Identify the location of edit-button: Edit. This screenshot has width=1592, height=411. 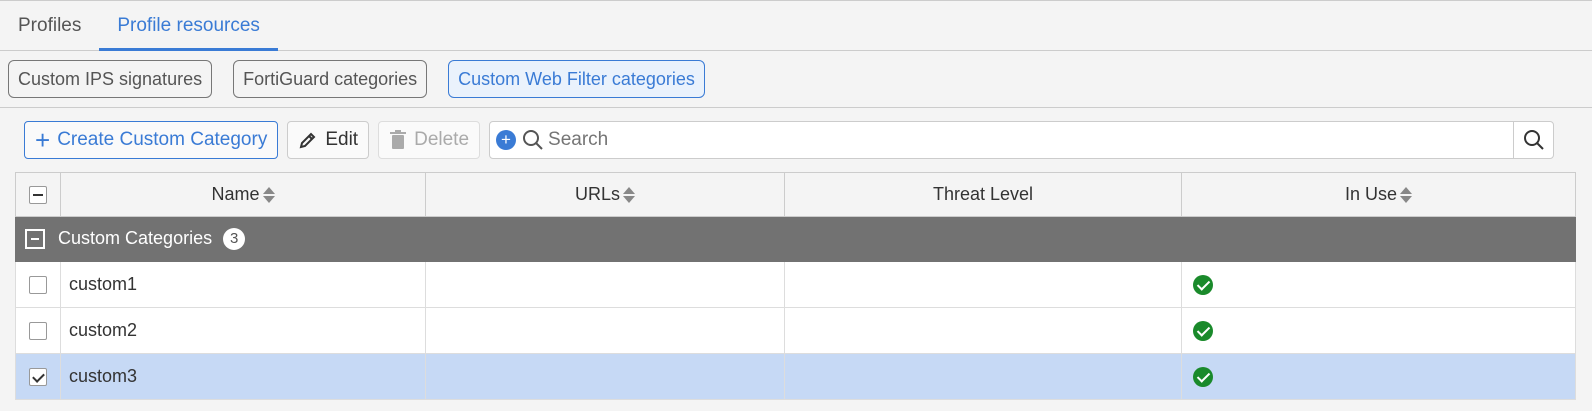
(328, 140).